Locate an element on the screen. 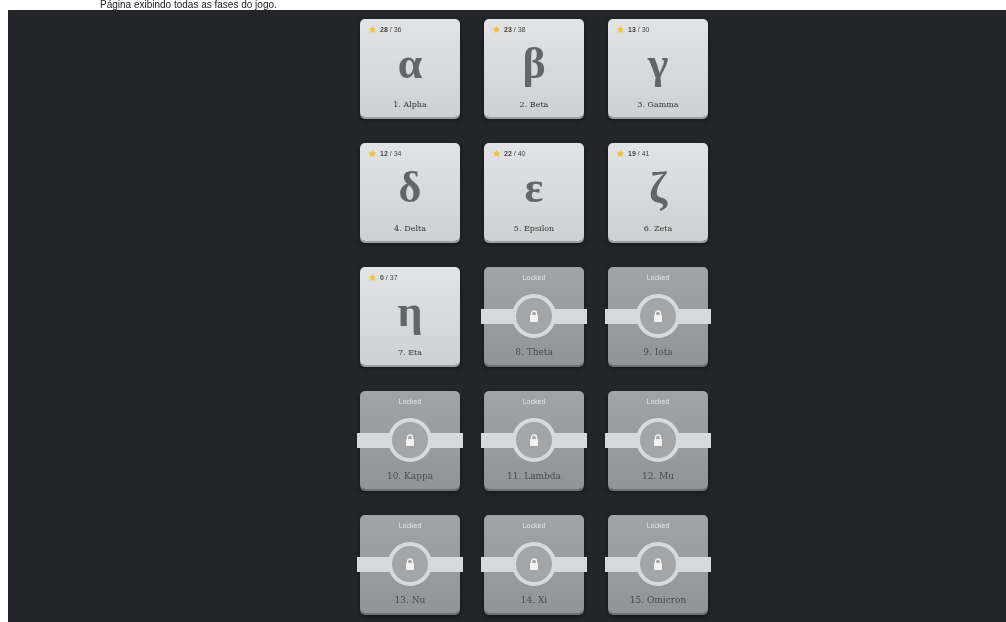  greek-letter: α is located at coordinates (410, 64).